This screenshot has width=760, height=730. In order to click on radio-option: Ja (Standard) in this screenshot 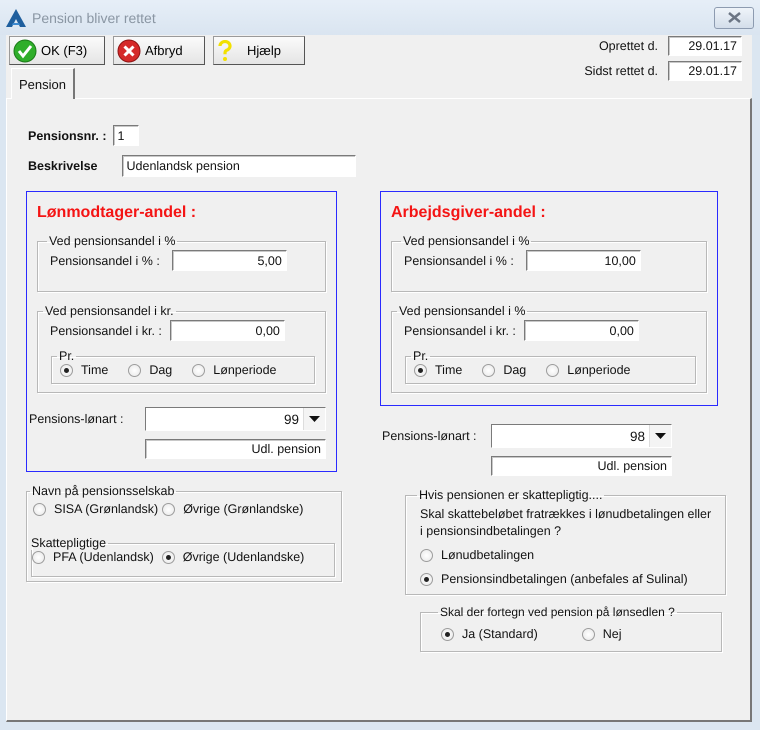, I will do `click(489, 634)`.